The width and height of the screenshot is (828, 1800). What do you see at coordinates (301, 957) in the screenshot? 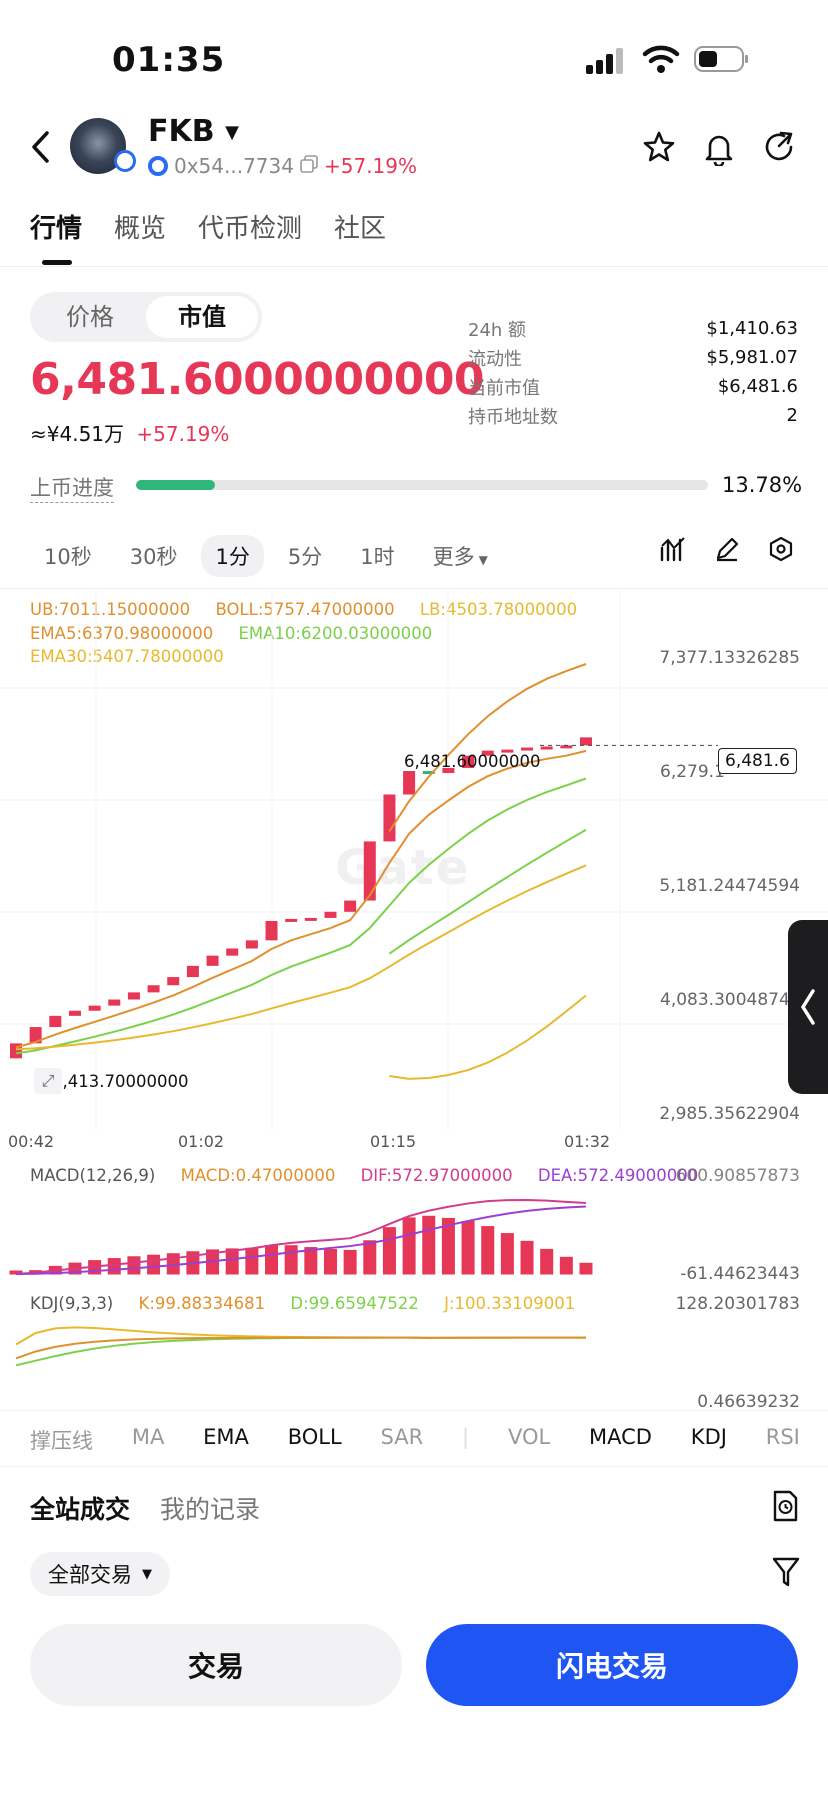
I see `ema30-line` at bounding box center [301, 957].